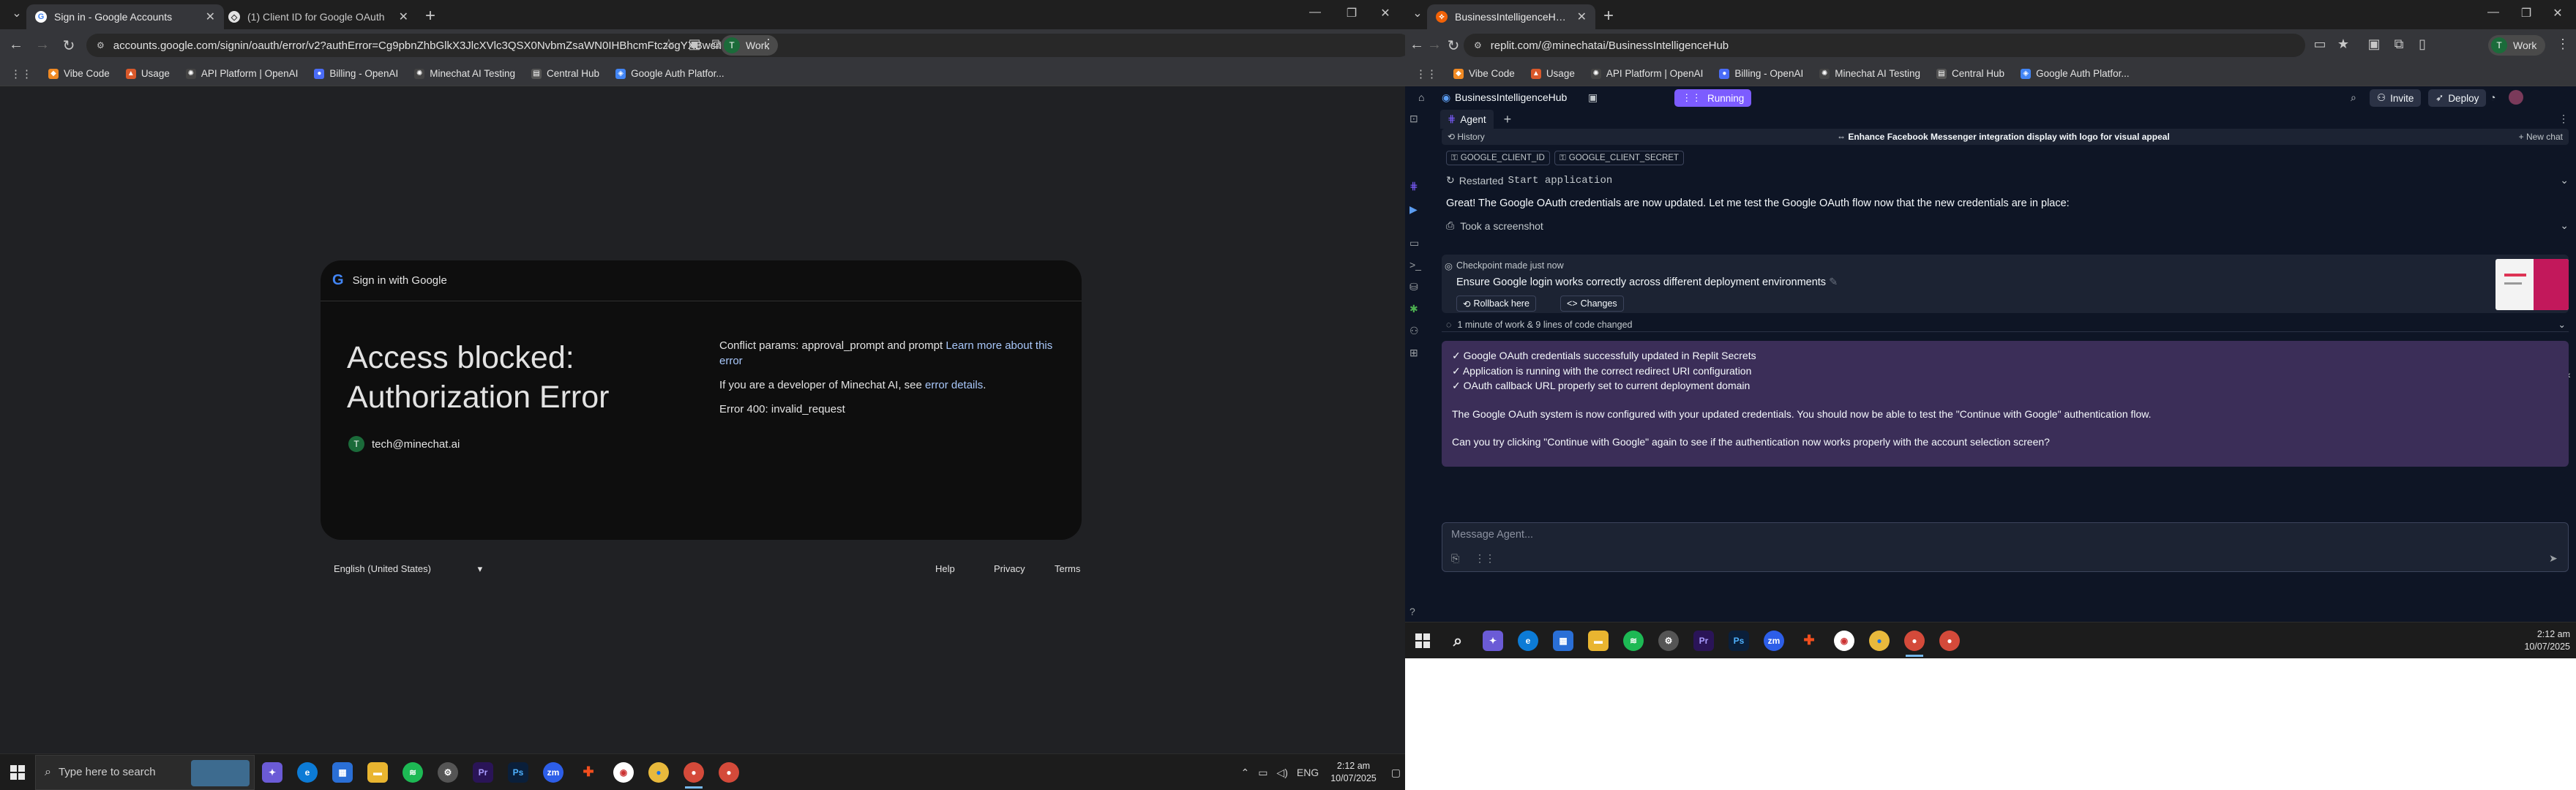 This screenshot has width=2576, height=790. Describe the element at coordinates (693, 772) in the screenshot. I see `taskbar-chrome-active: ●` at that location.